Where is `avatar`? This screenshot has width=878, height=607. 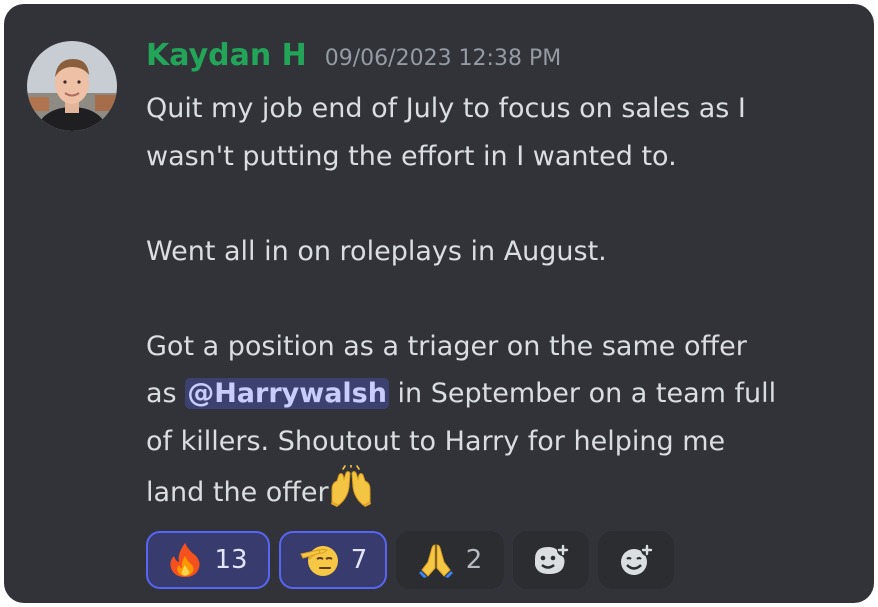
avatar is located at coordinates (72, 86).